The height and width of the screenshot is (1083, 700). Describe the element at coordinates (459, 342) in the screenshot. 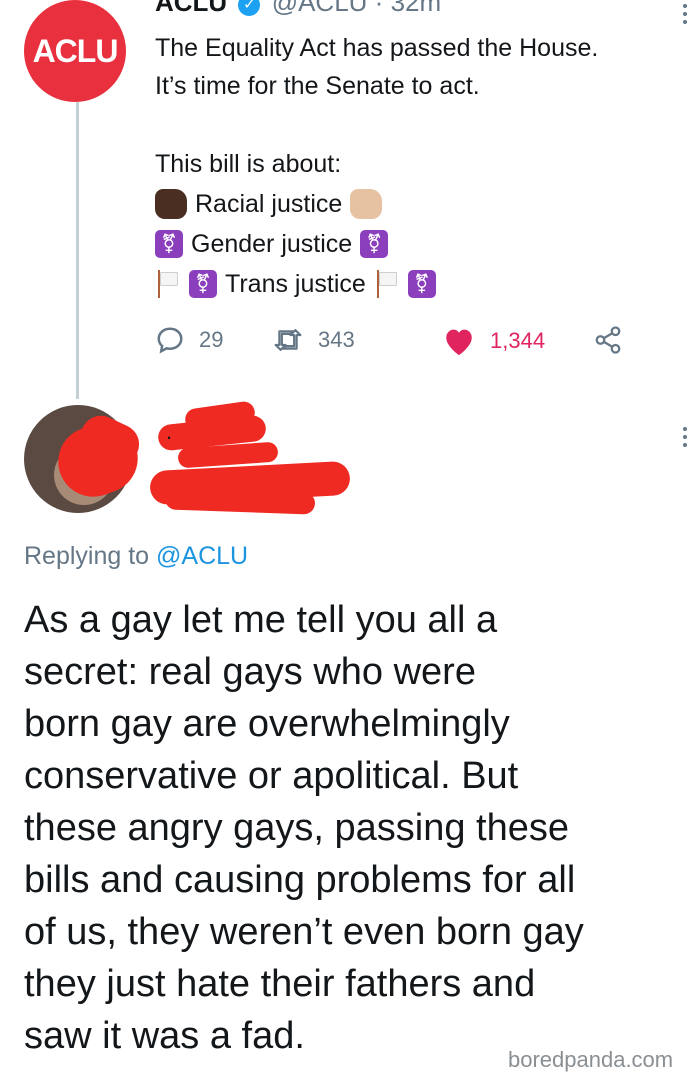

I see `heart-icon` at that location.